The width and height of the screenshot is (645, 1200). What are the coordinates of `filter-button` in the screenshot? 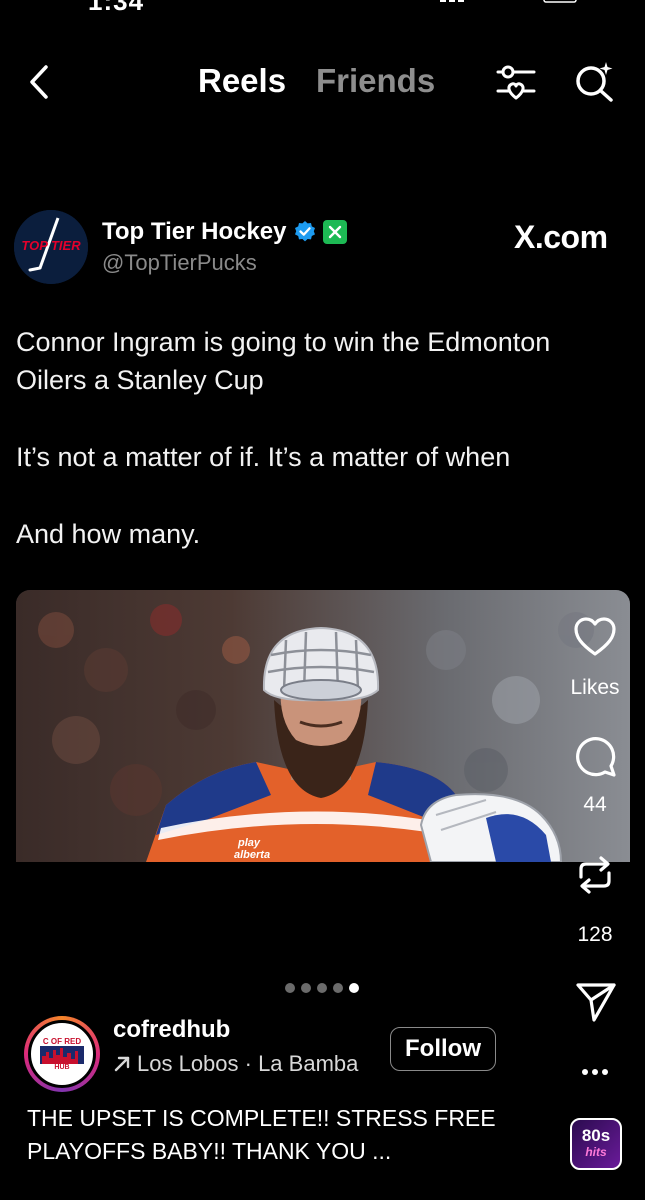 It's located at (516, 82).